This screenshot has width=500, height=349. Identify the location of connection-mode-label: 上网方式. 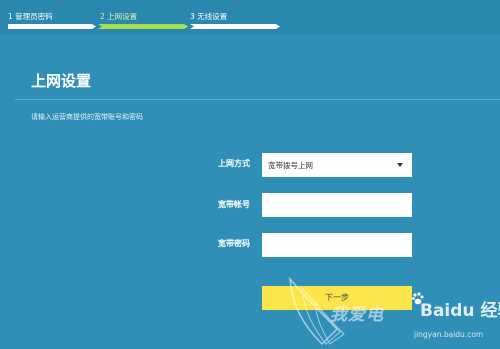
(234, 163).